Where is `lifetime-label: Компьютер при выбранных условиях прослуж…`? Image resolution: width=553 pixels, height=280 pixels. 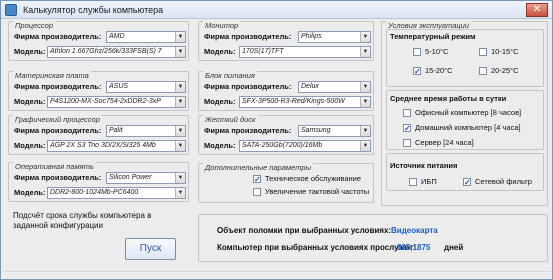
lifetime-label: Компьютер при выбранных условиях прослуж… is located at coordinates (316, 247).